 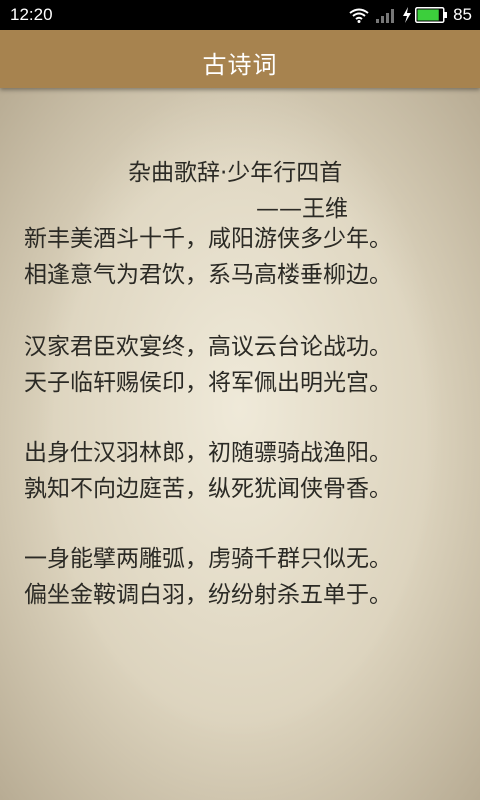 What do you see at coordinates (240, 65) in the screenshot?
I see `page-title: 古诗词` at bounding box center [240, 65].